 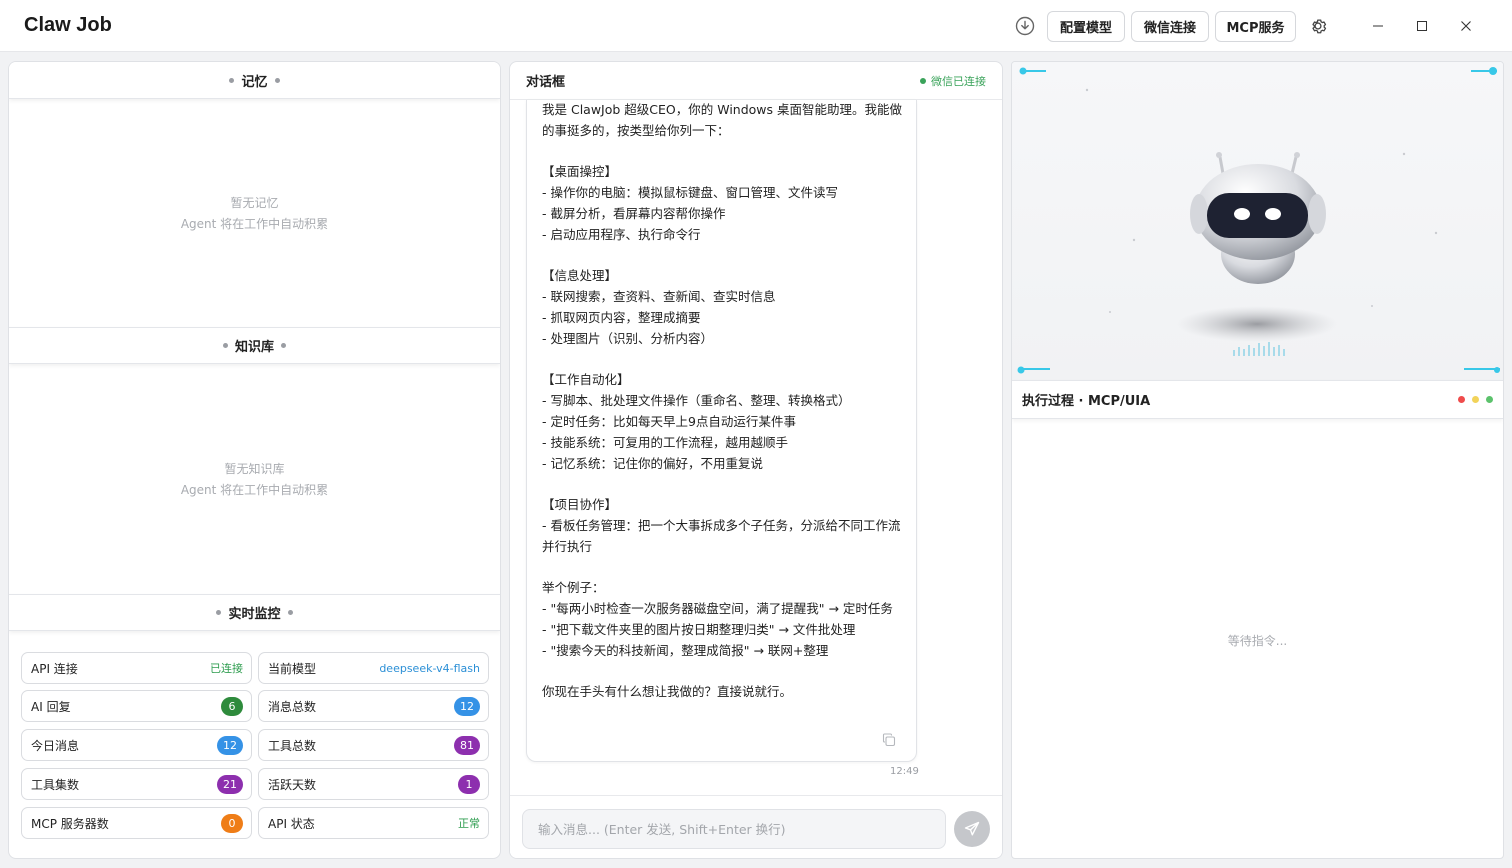 I want to click on close-button, so click(x=1466, y=26).